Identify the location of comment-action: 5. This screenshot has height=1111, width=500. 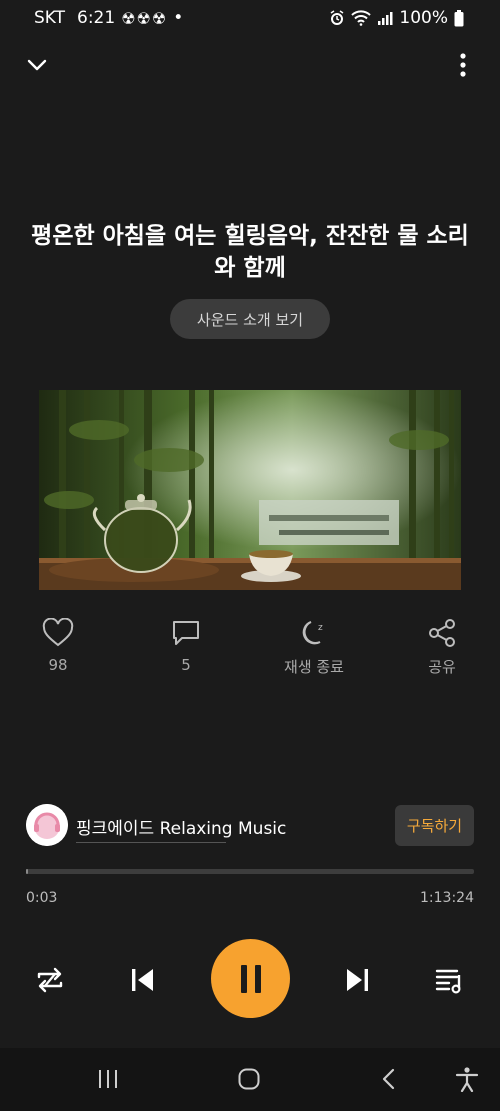
(186, 646).